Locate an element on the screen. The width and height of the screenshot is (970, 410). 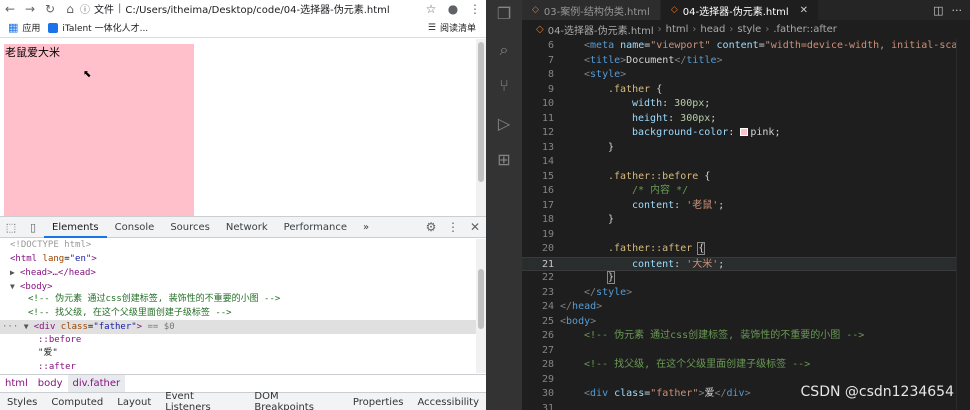
breadcrumb-div-father: div.father is located at coordinates (96, 383).